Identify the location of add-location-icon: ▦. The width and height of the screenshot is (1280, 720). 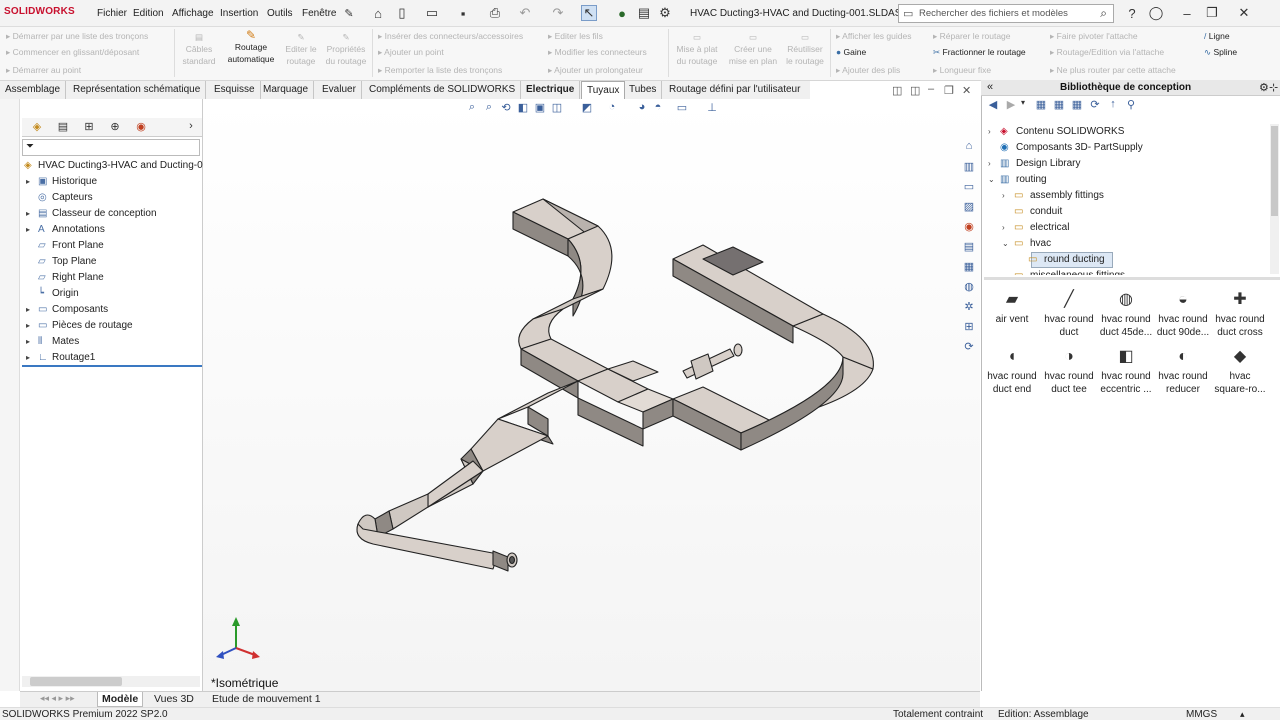
(1041, 106).